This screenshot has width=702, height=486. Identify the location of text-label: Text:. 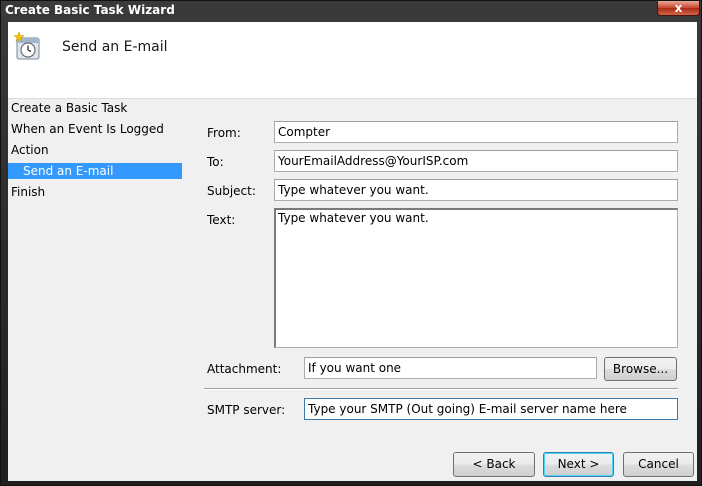
(221, 220).